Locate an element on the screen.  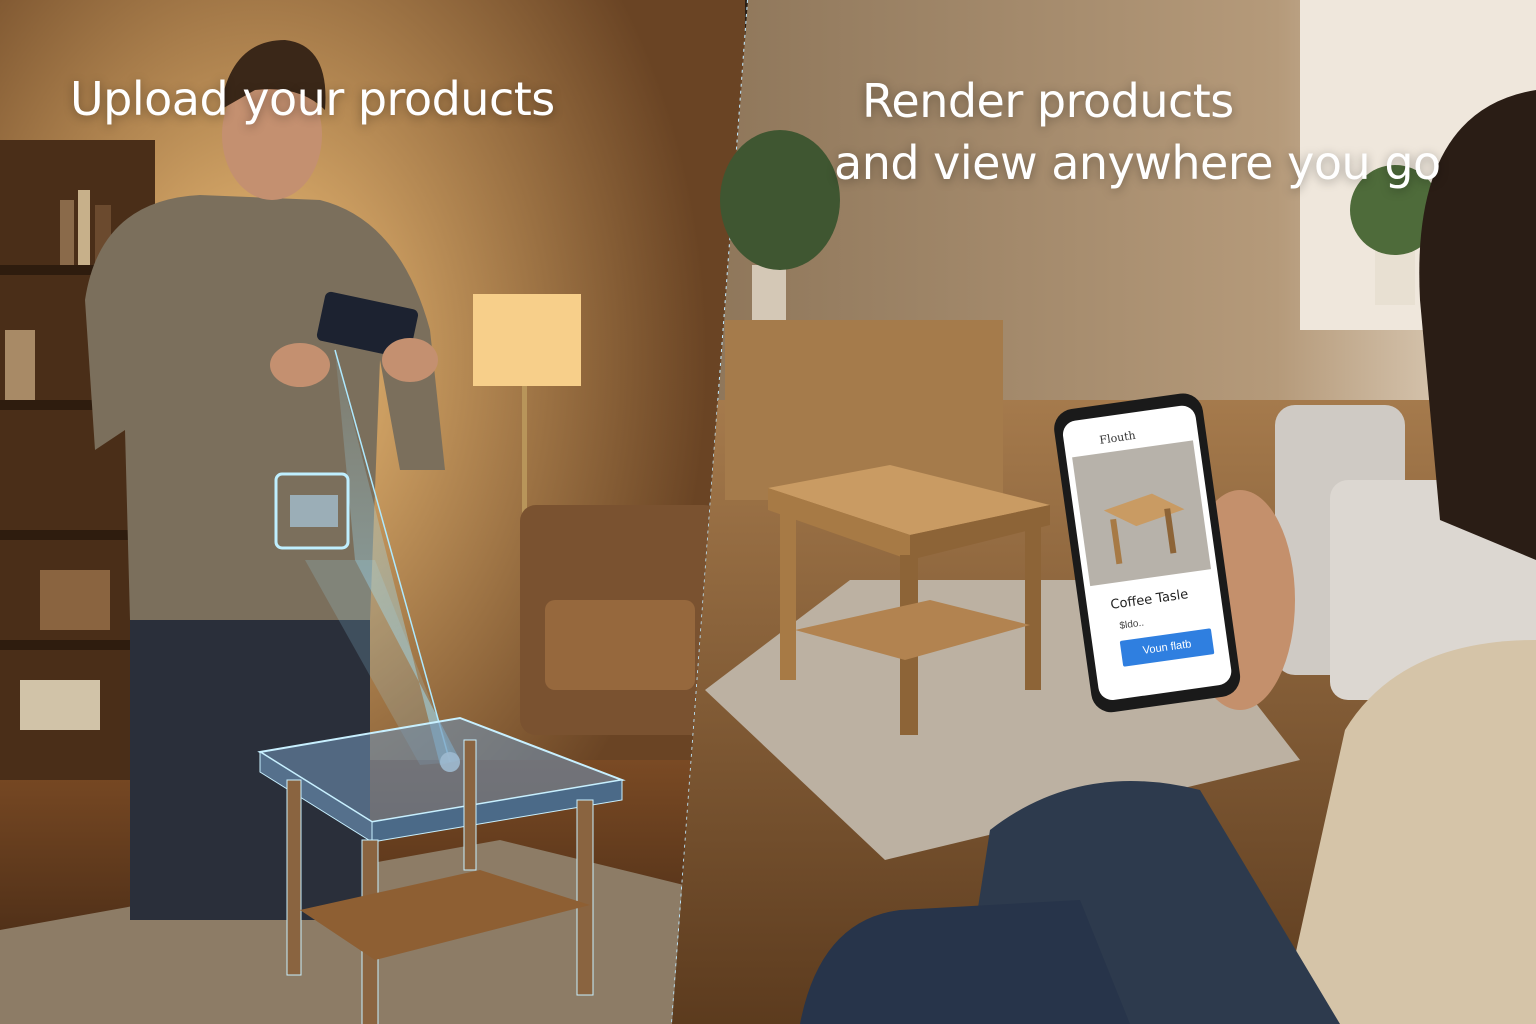
phone-product-price: $ldo.. is located at coordinates (1131, 624).